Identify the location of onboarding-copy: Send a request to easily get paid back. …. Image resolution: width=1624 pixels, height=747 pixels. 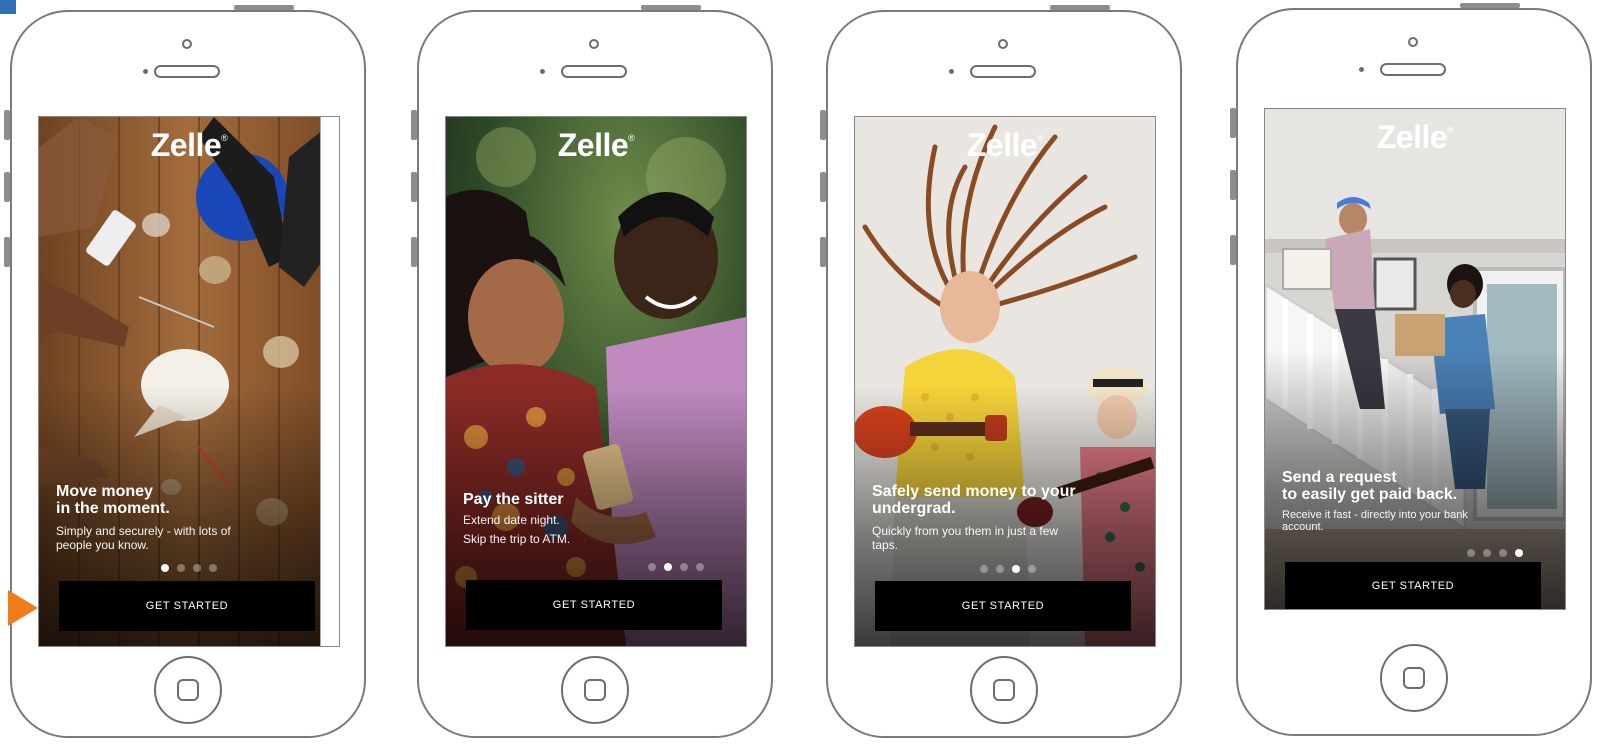
(1416, 501).